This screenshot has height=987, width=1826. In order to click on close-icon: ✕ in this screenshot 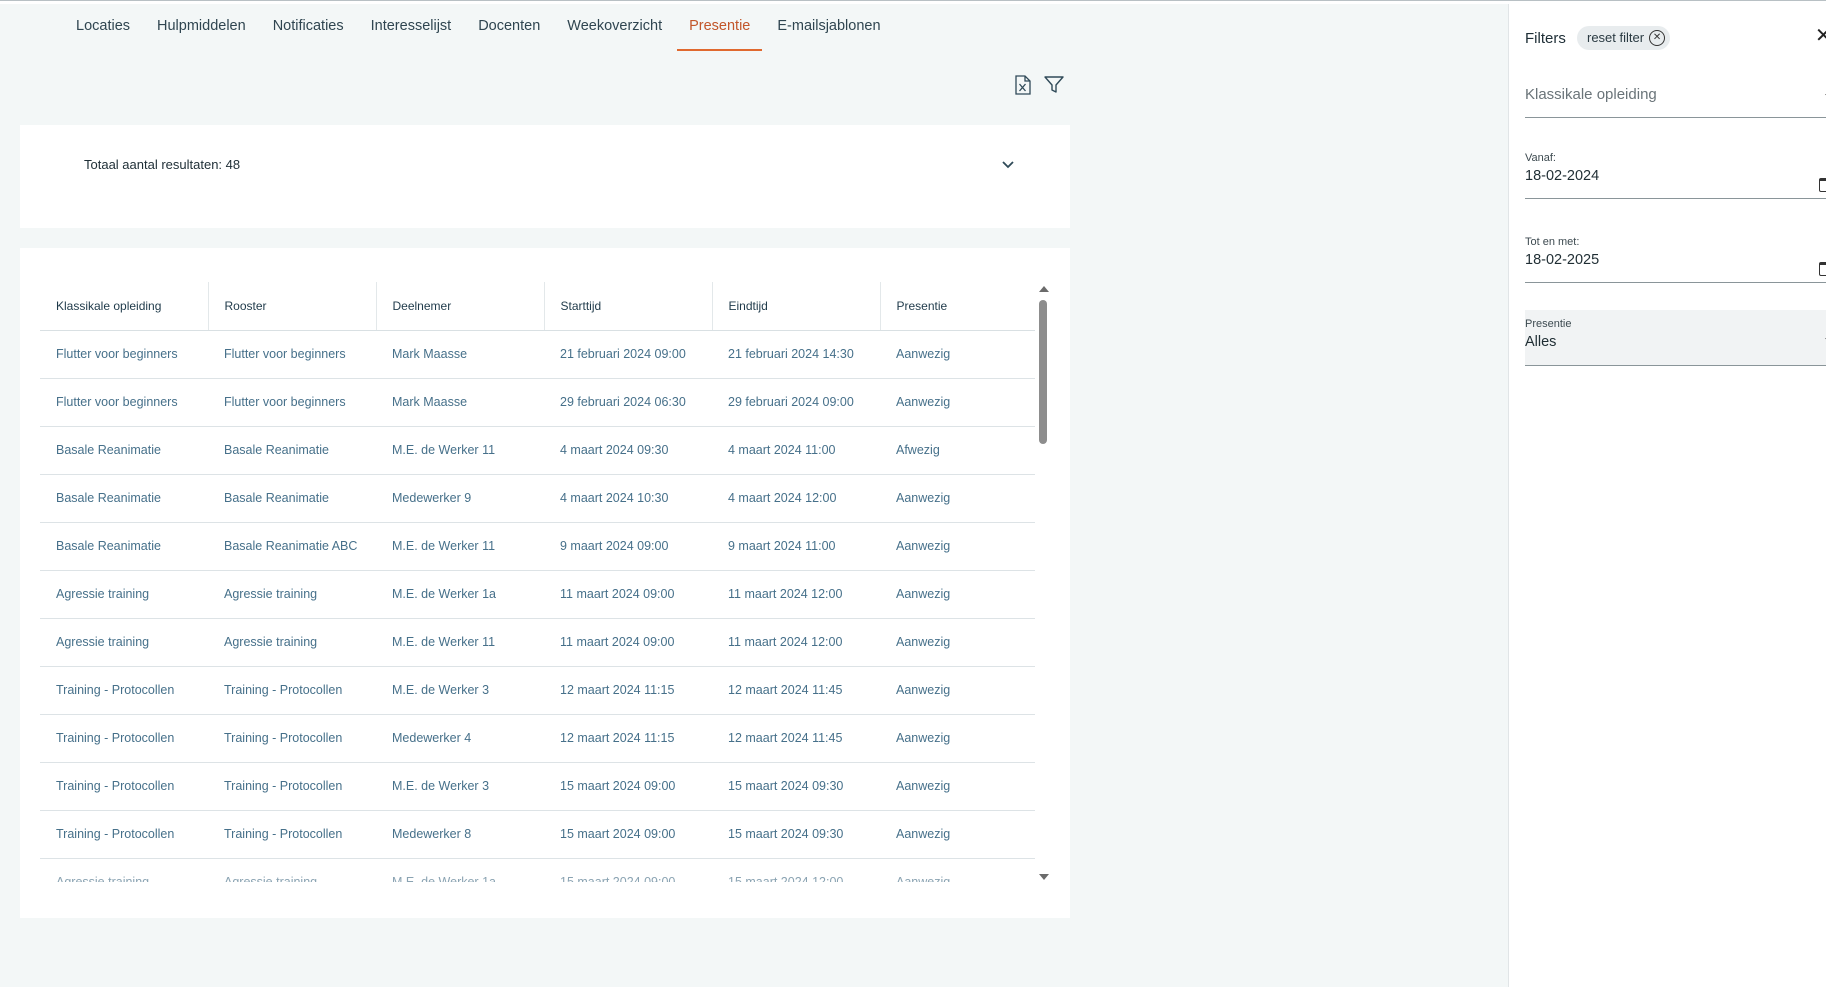, I will do `click(1820, 36)`.